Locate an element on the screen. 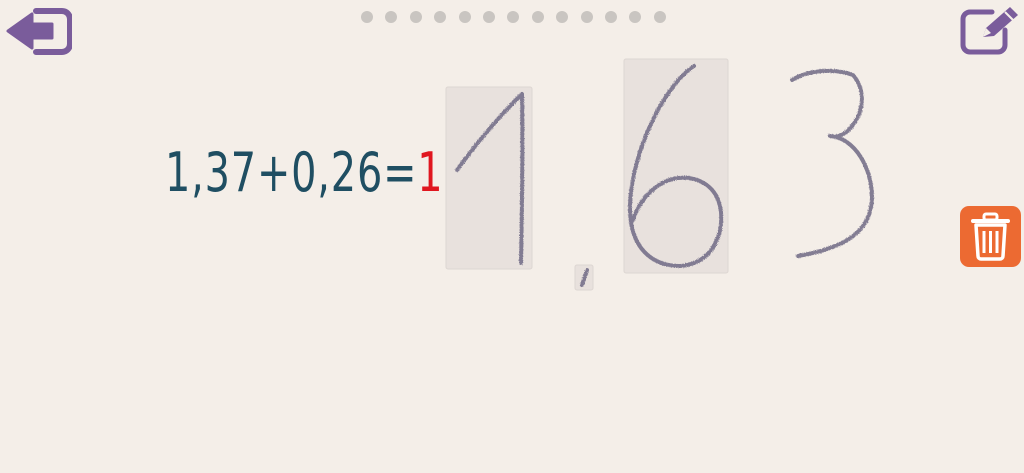 This screenshot has height=473, width=1024. trash-button is located at coordinates (990, 236).